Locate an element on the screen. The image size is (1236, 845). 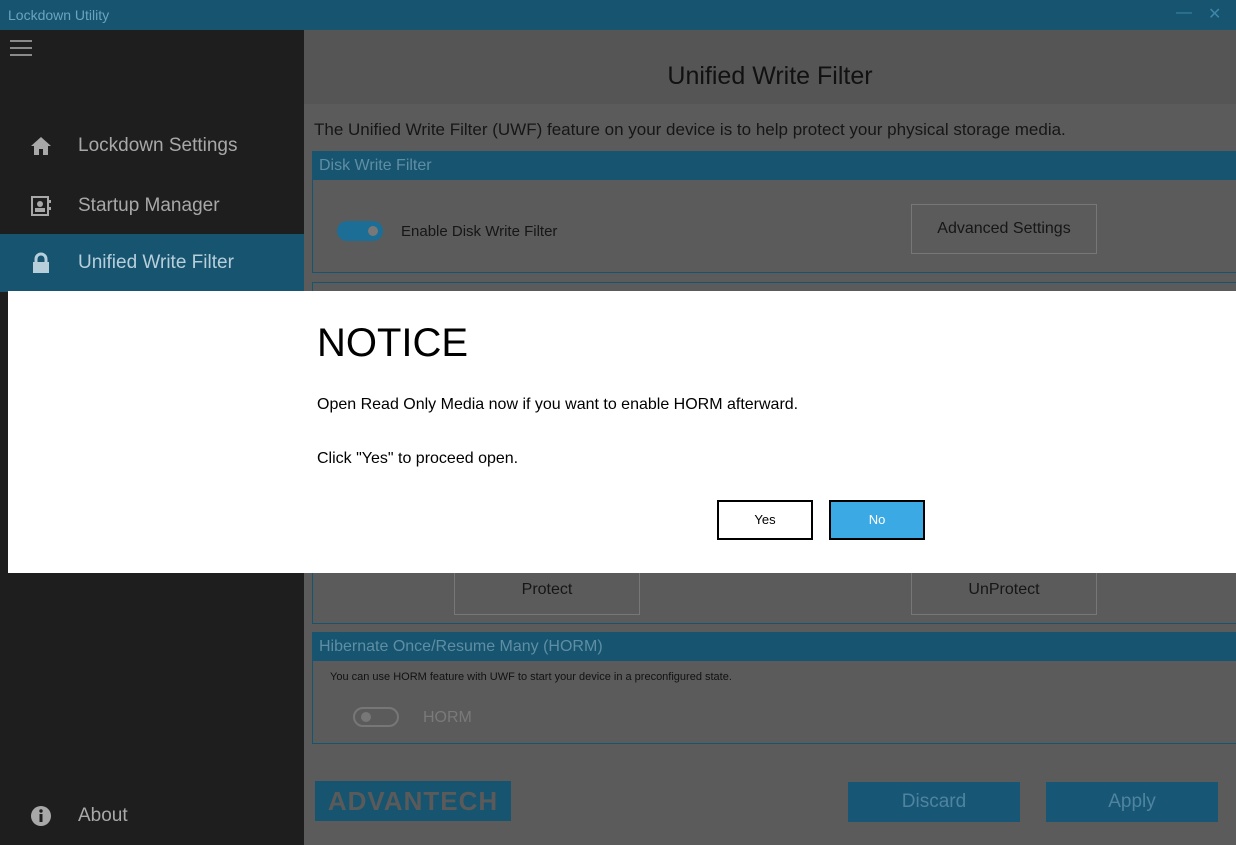
advantech-logo: ADVANTECH is located at coordinates (413, 801).